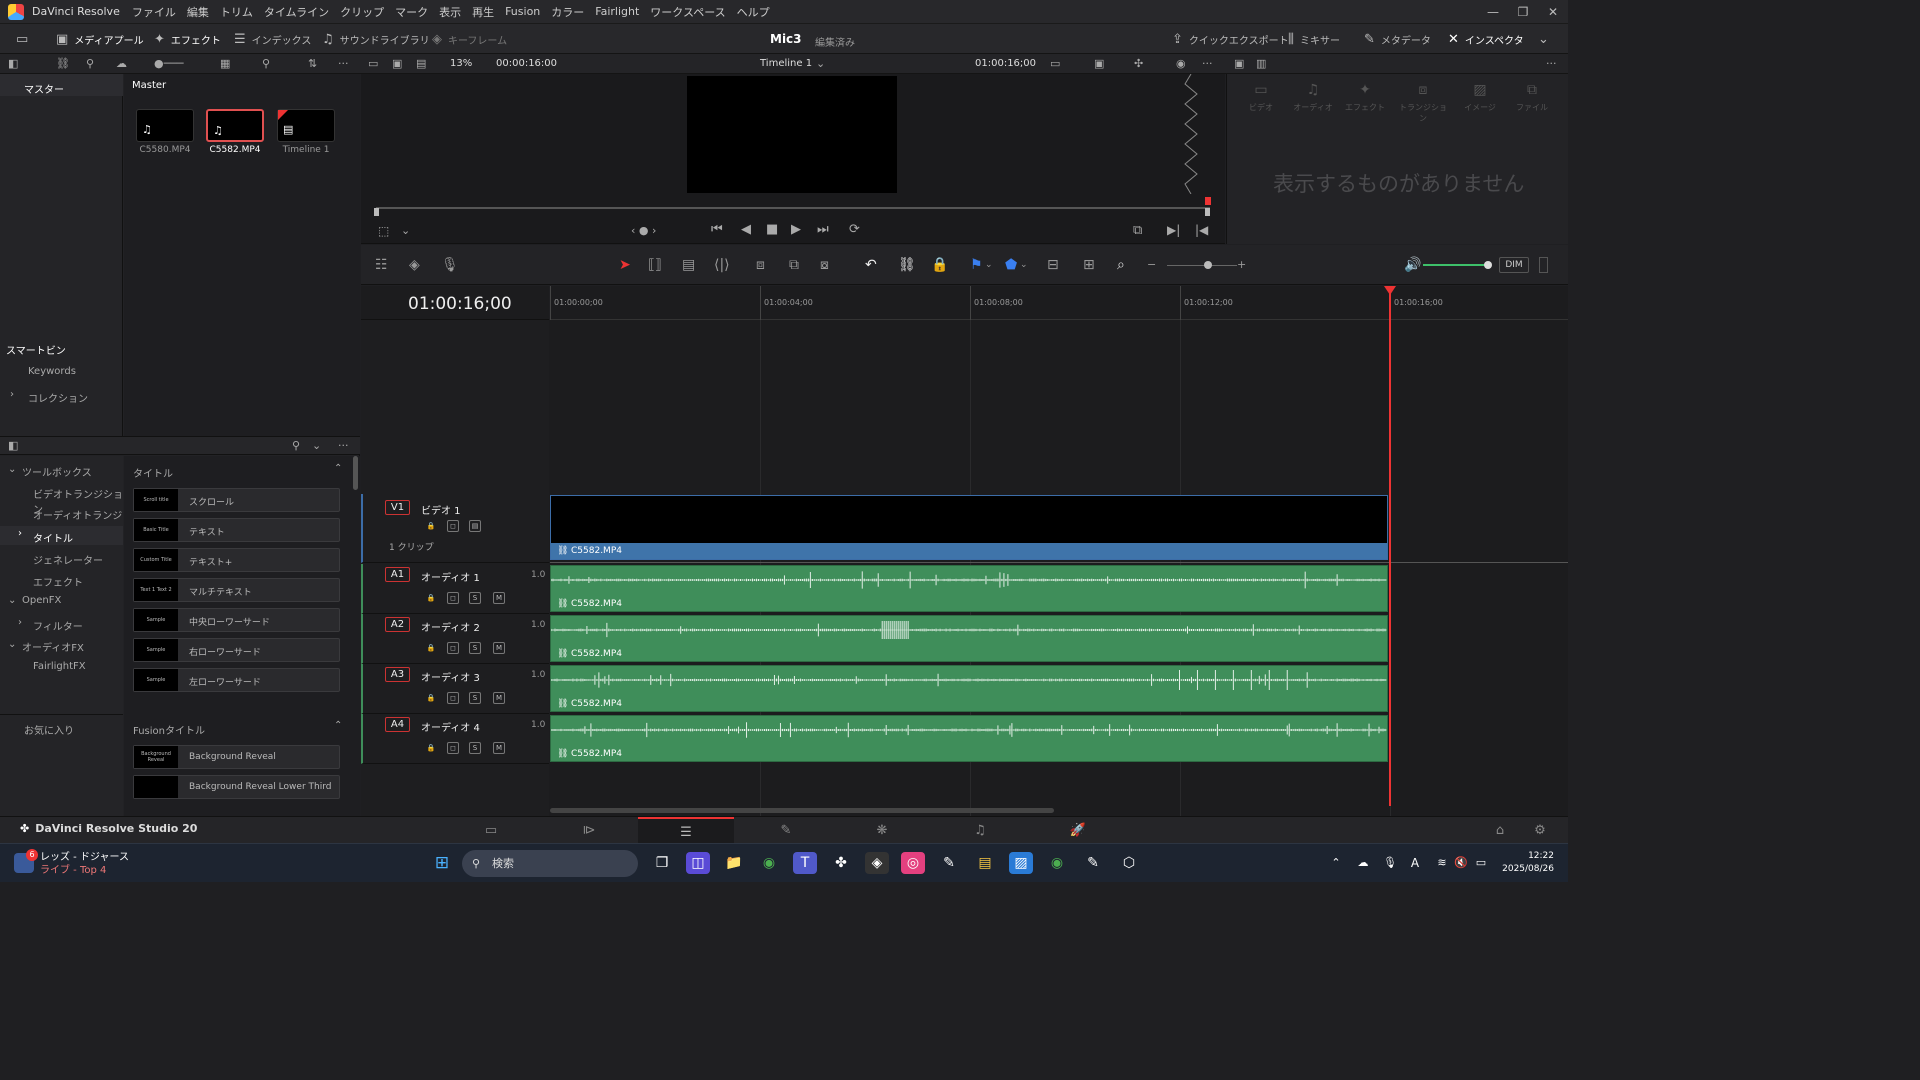 Image resolution: width=1920 pixels, height=1080 pixels. What do you see at coordinates (1173, 230) in the screenshot?
I see `mark-out-icon: ▶|` at bounding box center [1173, 230].